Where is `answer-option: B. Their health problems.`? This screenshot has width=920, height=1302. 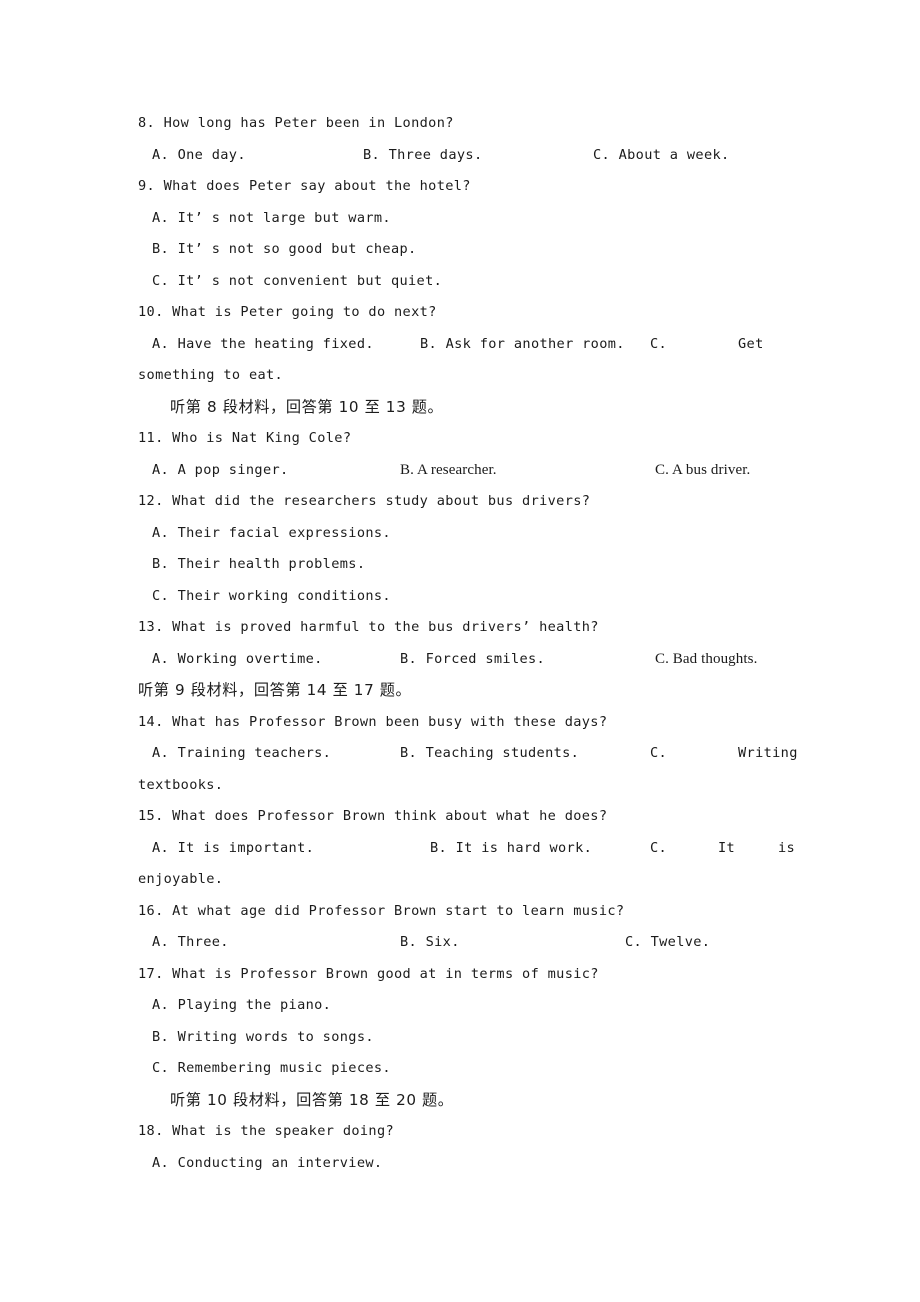
answer-option: B. Their health problems. is located at coordinates (469, 565).